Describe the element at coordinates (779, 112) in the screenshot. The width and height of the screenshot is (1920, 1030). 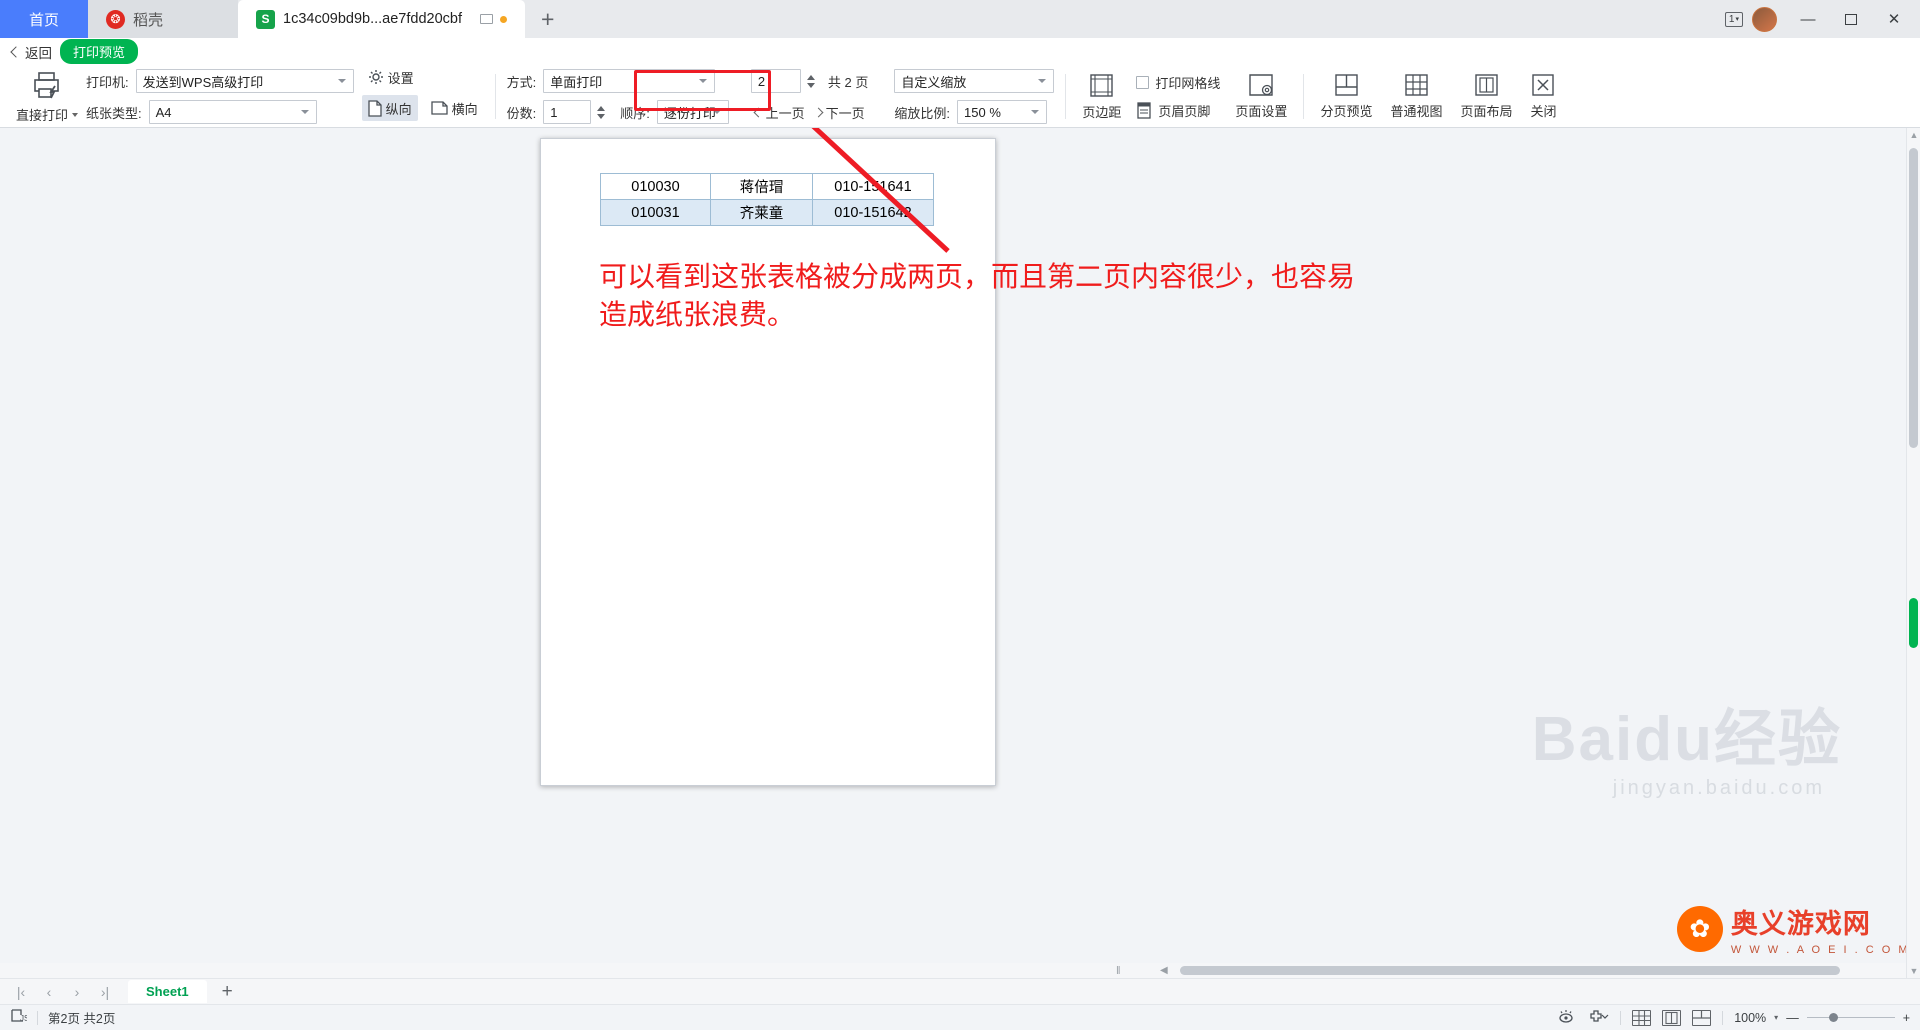
I see `prev-page-button: 上一页` at that location.